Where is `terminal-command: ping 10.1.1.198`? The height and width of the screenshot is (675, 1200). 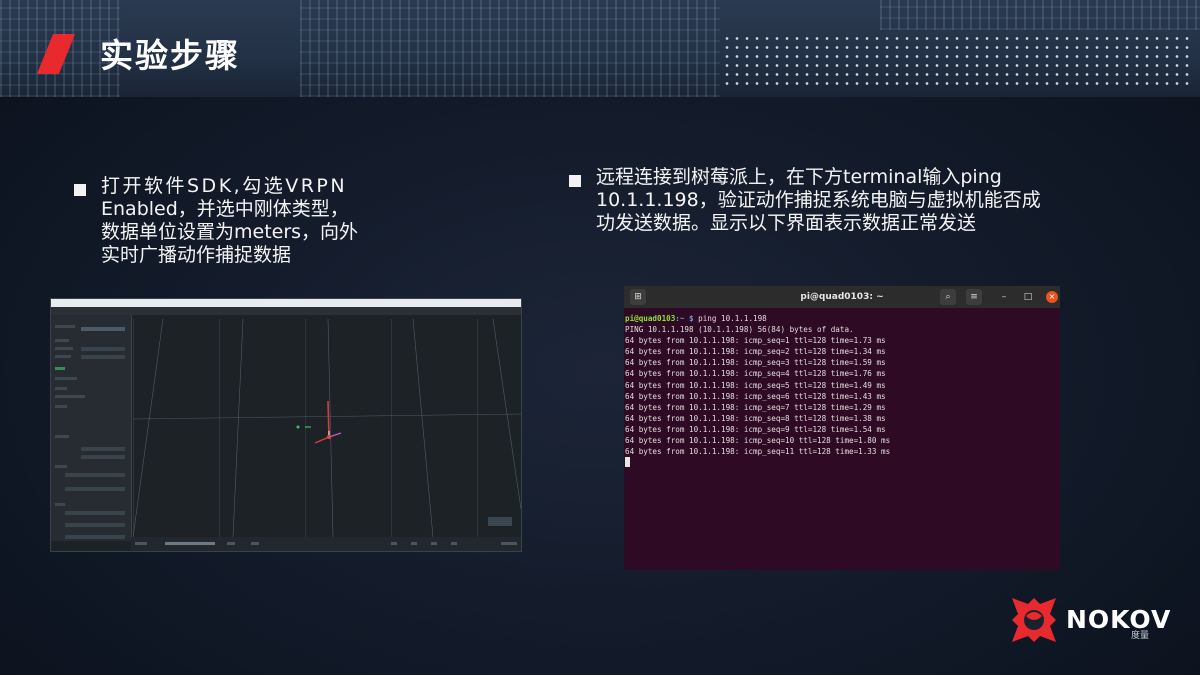 terminal-command: ping 10.1.1.198 is located at coordinates (732, 318).